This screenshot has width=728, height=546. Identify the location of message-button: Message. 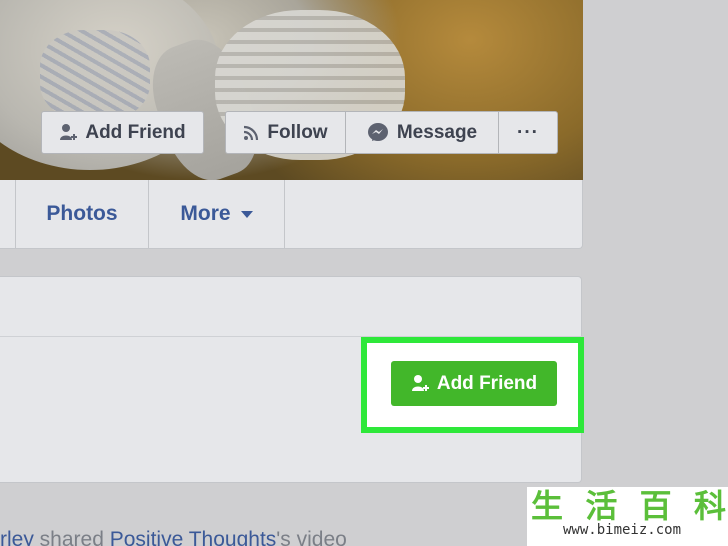
(422, 132).